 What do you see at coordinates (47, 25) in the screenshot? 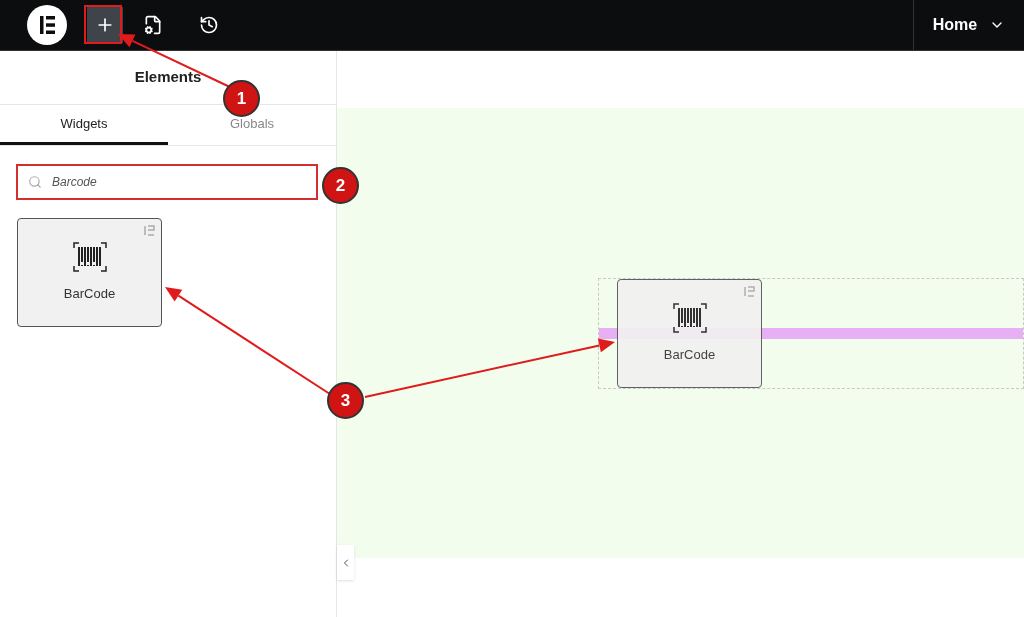
I see `logo-icon` at bounding box center [47, 25].